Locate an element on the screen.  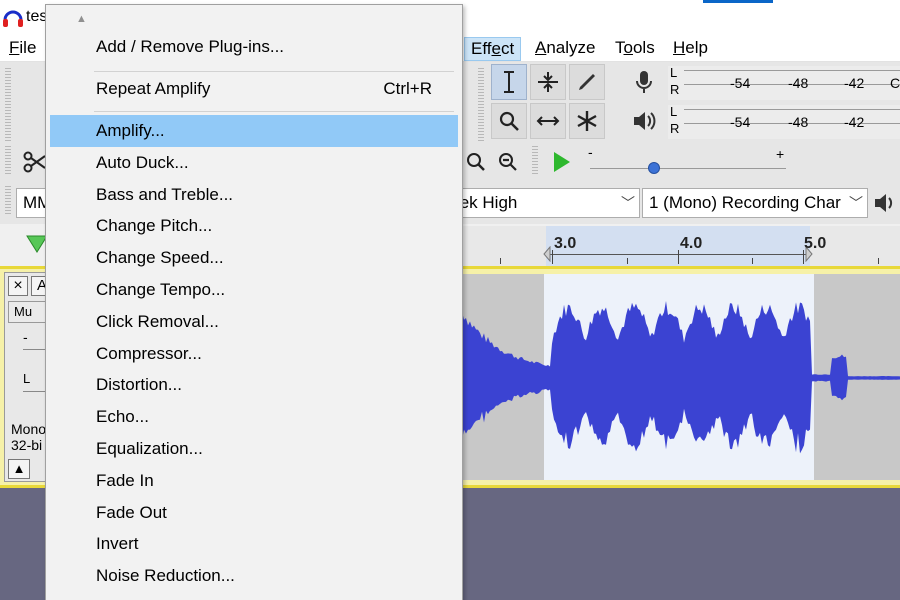
menu-item-fade-out: Fade Out is located at coordinates (254, 513).